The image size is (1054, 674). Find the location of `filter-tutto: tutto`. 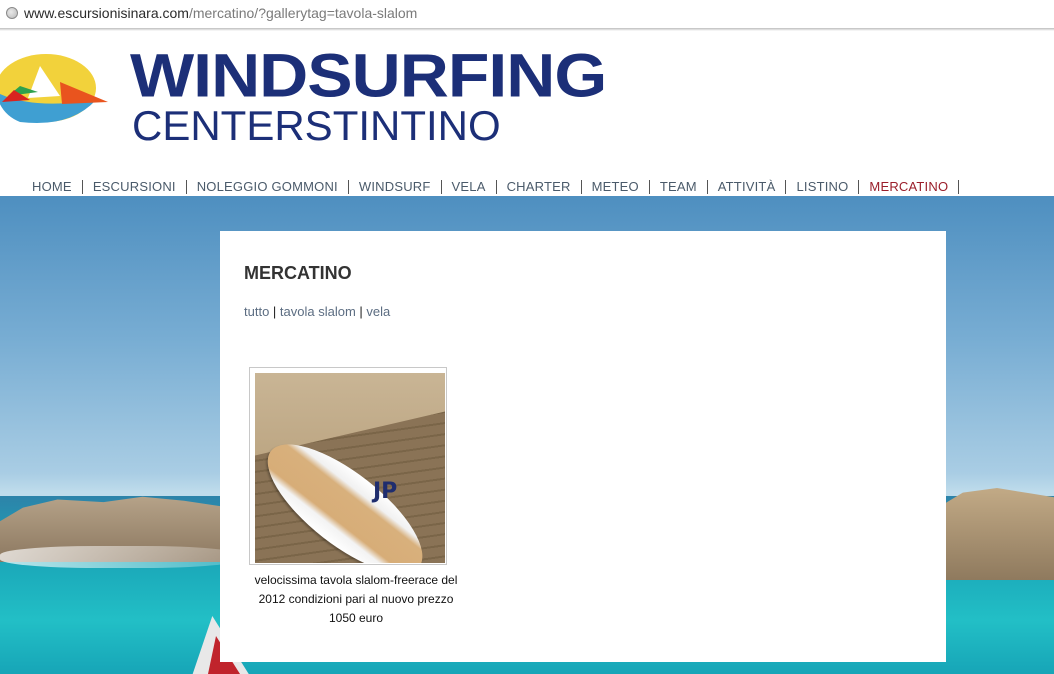

filter-tutto: tutto is located at coordinates (256, 311).